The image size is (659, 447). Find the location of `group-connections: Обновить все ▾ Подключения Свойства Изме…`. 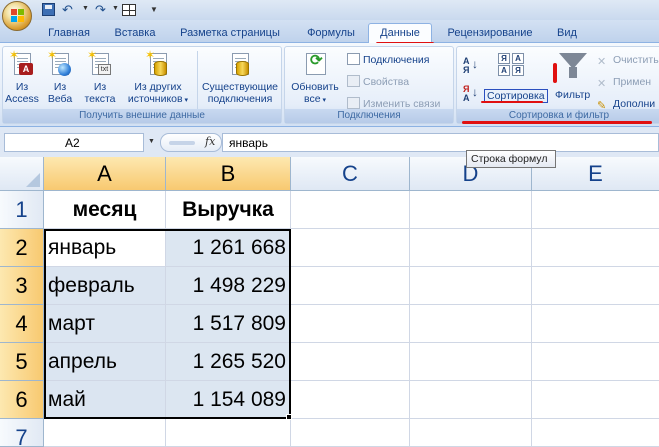

group-connections: Обновить все ▾ Подключения Свойства Изме… is located at coordinates (369, 85).